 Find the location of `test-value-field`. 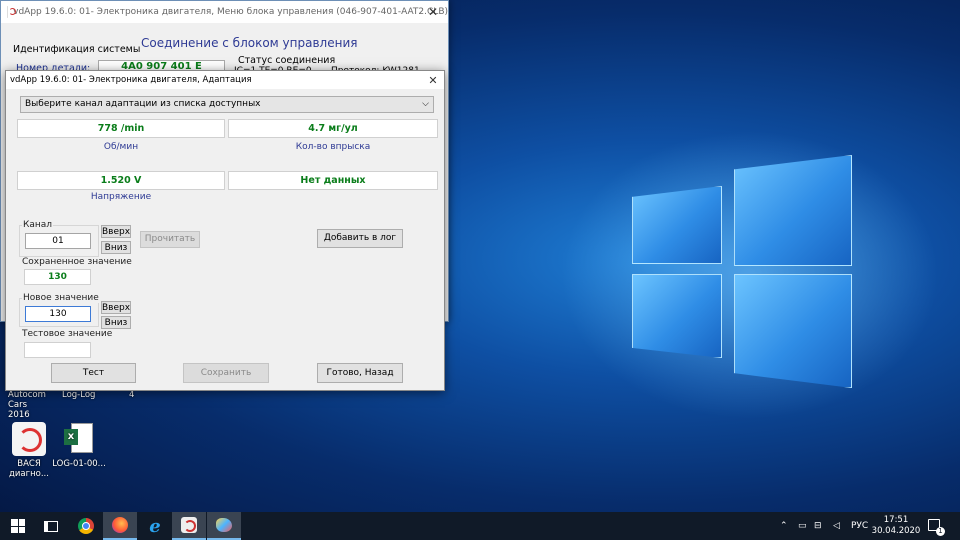

test-value-field is located at coordinates (57, 350).